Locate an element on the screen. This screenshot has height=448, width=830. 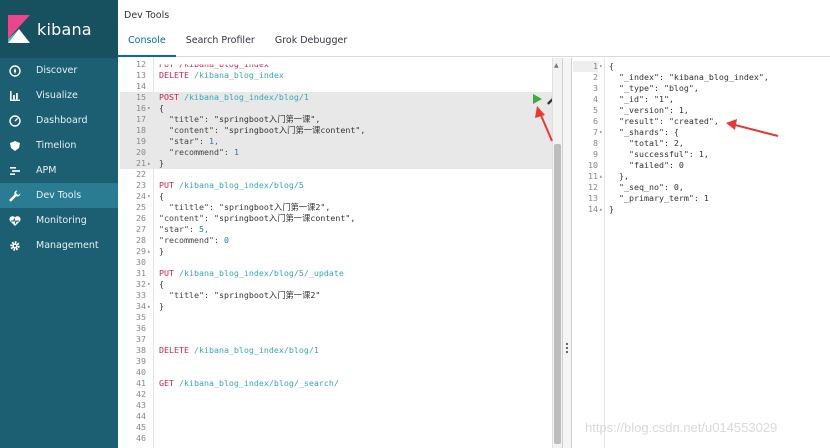
line-number: 20 is located at coordinates (141, 152).